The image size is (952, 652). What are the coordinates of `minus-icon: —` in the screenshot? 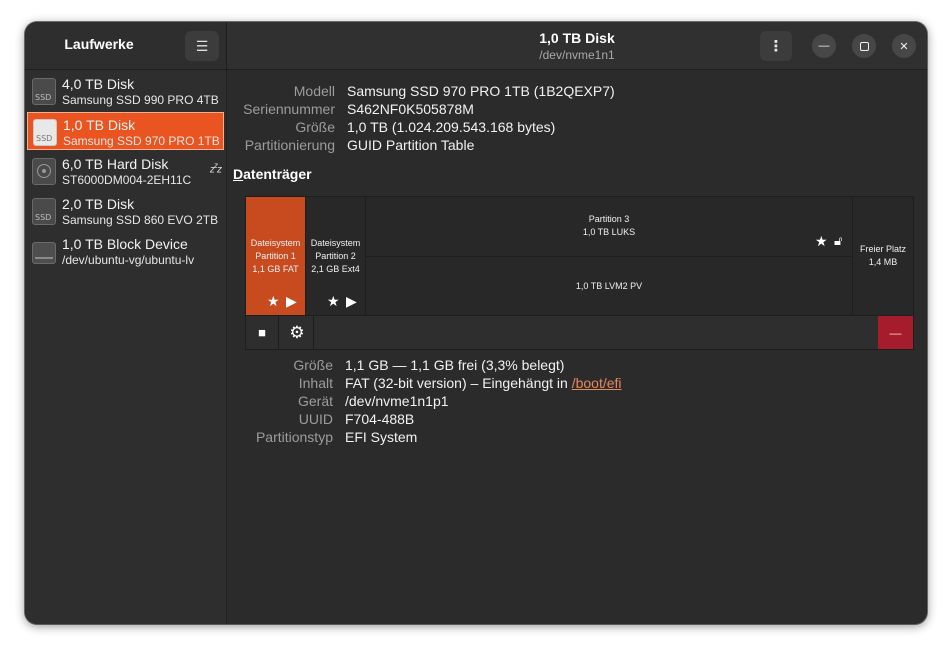 It's located at (895, 332).